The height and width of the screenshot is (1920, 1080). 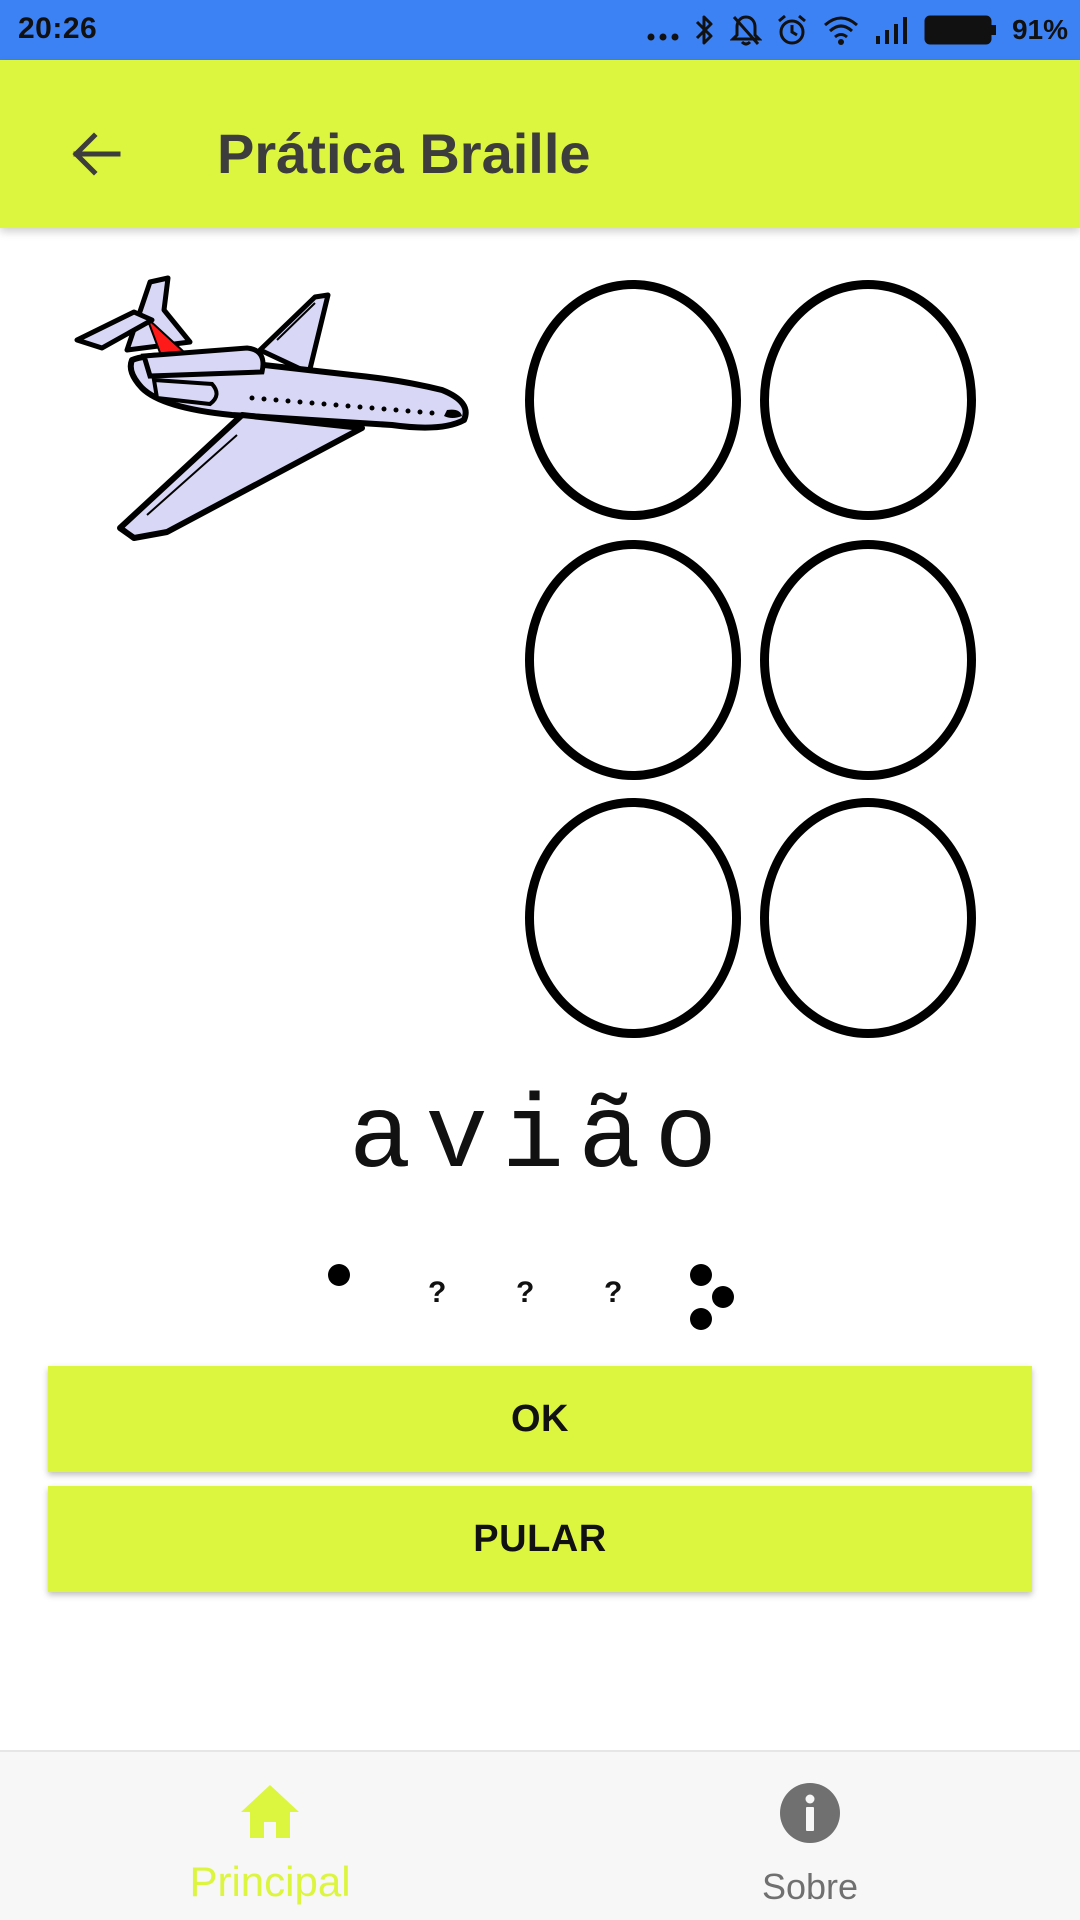 I want to click on alarm-icon, so click(x=792, y=30).